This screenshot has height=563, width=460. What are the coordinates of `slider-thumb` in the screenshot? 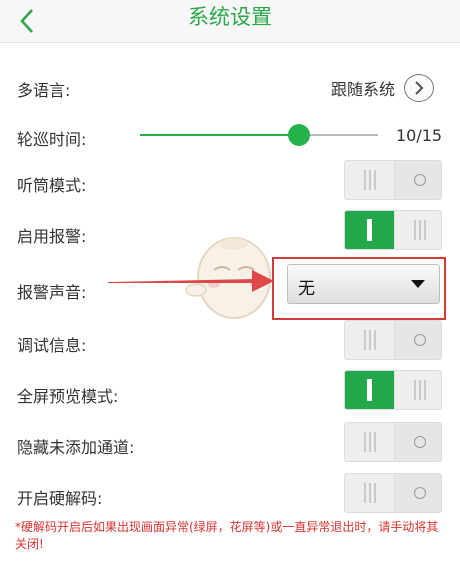 It's located at (298, 135).